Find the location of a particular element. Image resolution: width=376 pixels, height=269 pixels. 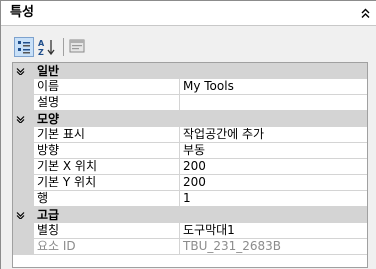

property-row-rows: 행 1 is located at coordinates (190, 199).